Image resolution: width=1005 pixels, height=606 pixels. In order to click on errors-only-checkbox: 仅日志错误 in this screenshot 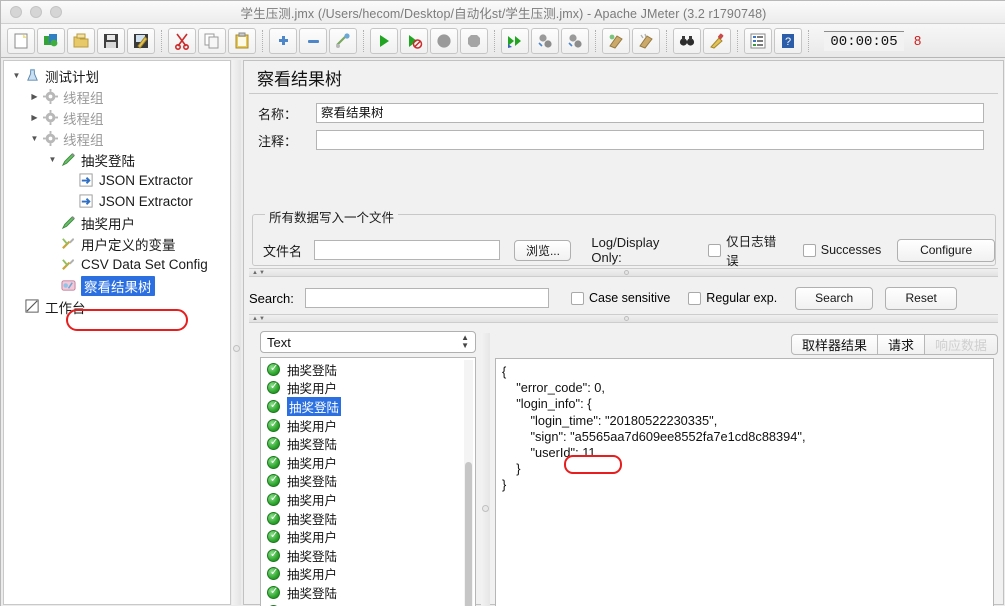, I will do `click(747, 250)`.